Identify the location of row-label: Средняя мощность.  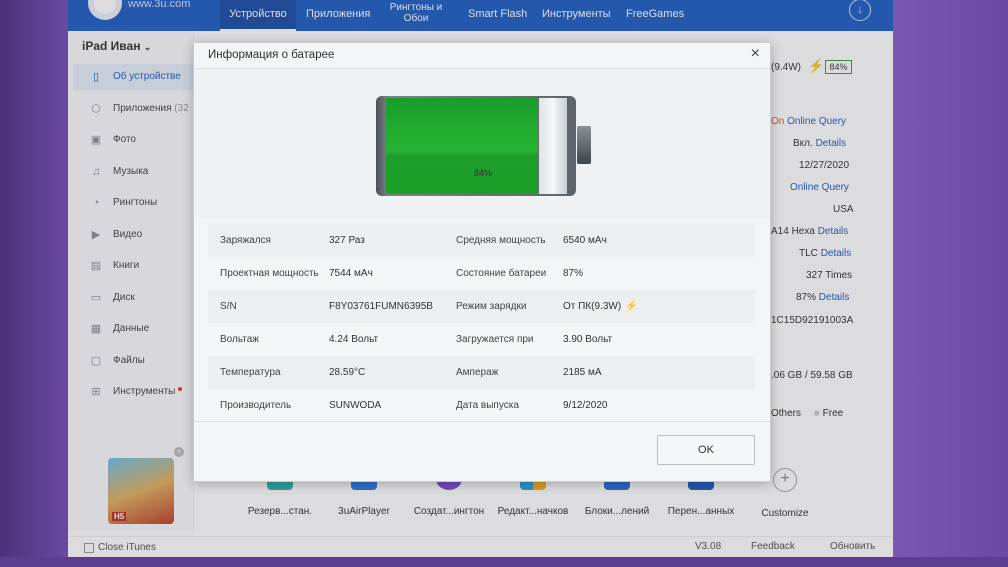
(501, 240).